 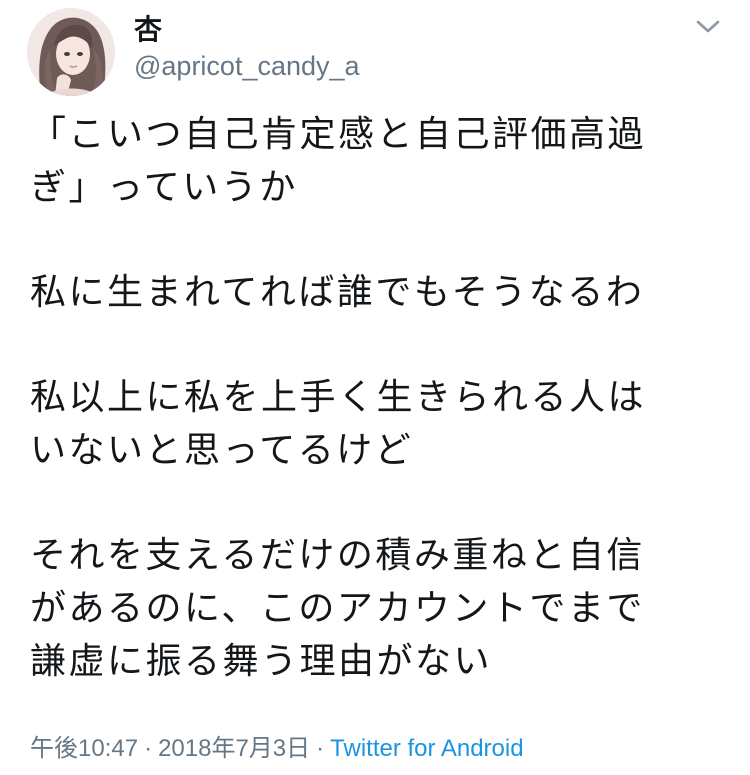 I want to click on tweet-line: 「こいつ自己肯定感と自己評価高過, so click(x=338, y=134).